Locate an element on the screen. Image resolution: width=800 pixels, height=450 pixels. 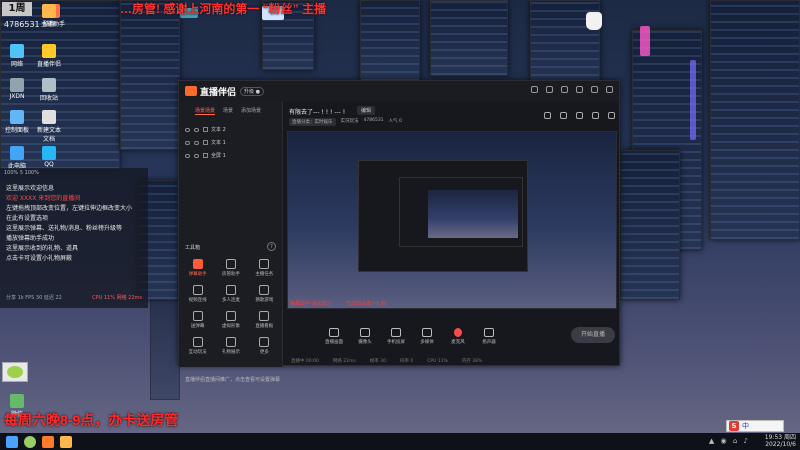
tool-button: 视频连线 is located at coordinates (197, 294).